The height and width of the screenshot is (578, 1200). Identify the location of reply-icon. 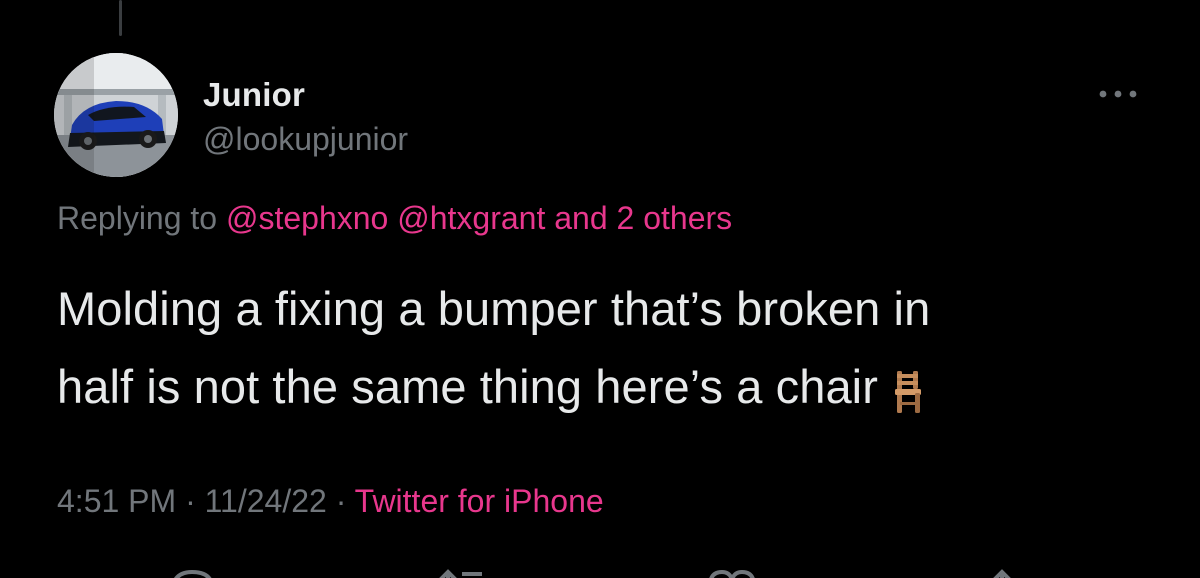
(193, 573).